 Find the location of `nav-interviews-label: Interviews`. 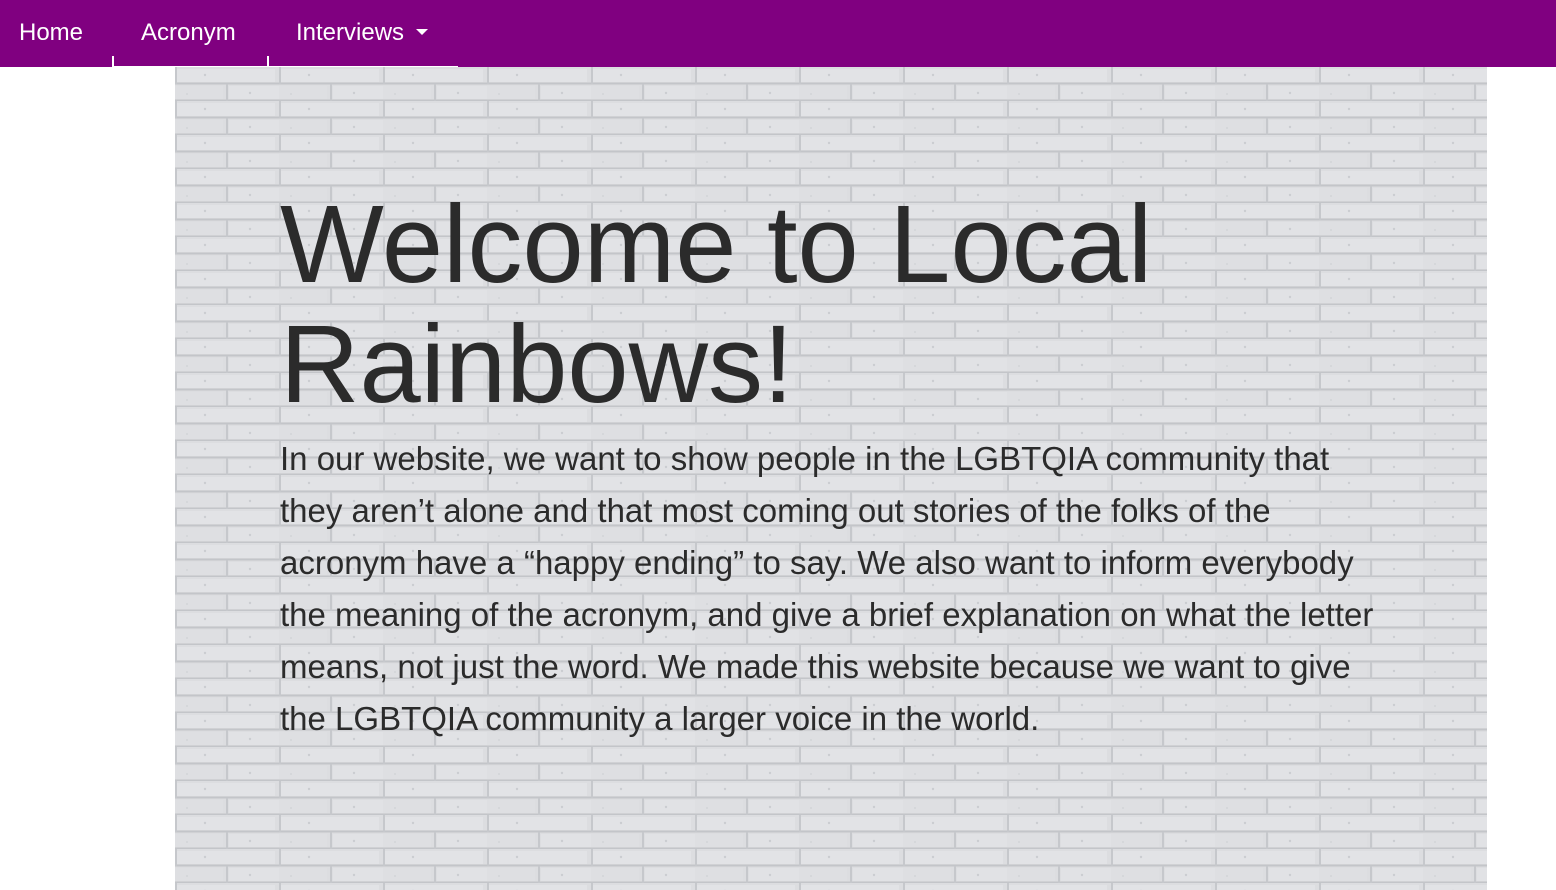

nav-interviews-label: Interviews is located at coordinates (350, 32).